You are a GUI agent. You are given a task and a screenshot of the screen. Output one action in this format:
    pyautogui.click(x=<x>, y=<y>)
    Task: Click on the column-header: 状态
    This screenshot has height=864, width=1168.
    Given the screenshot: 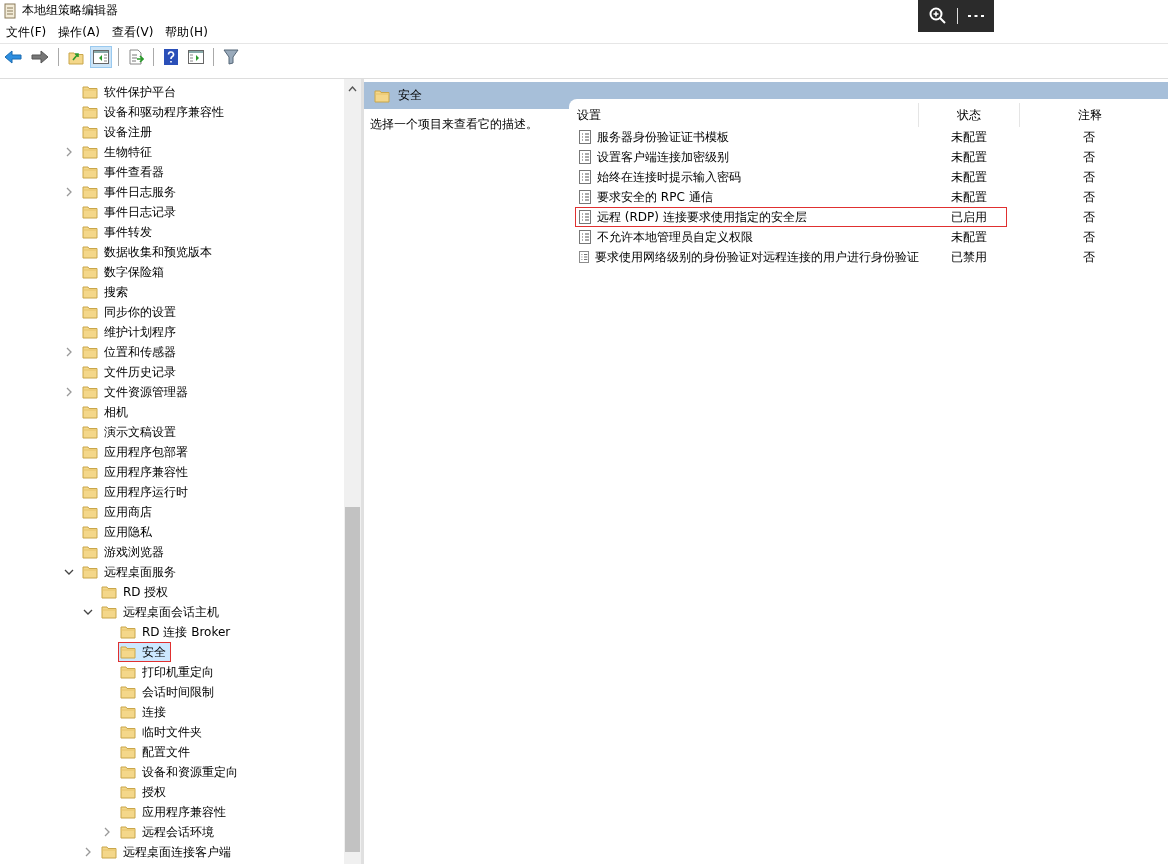 What is the action you would take?
    pyautogui.click(x=969, y=115)
    